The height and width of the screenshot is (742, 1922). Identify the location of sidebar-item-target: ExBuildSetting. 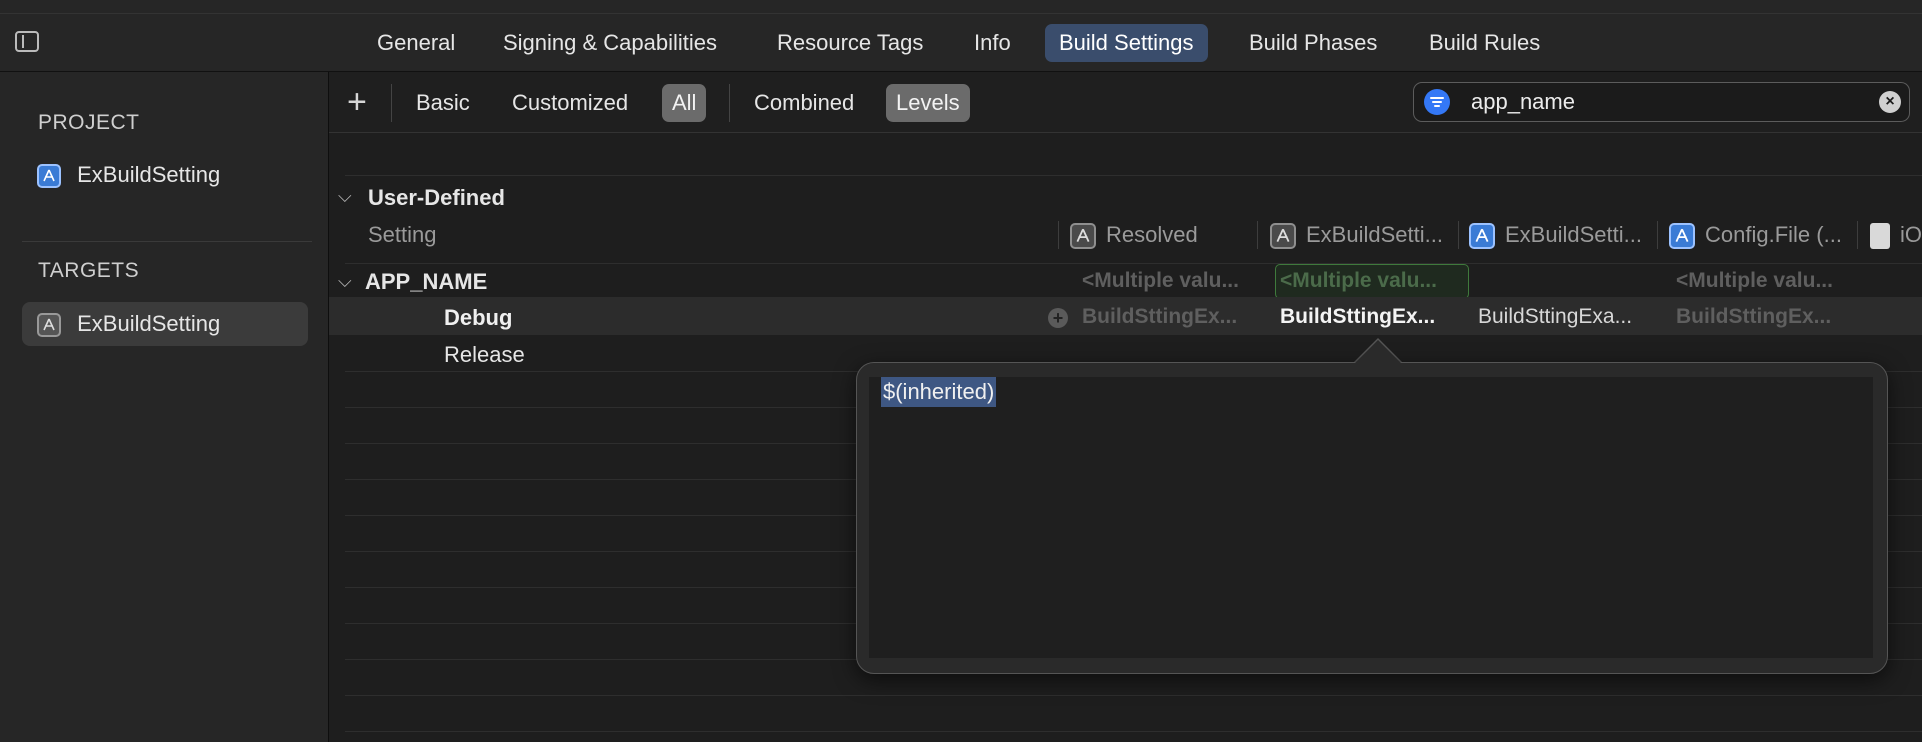
(165, 324).